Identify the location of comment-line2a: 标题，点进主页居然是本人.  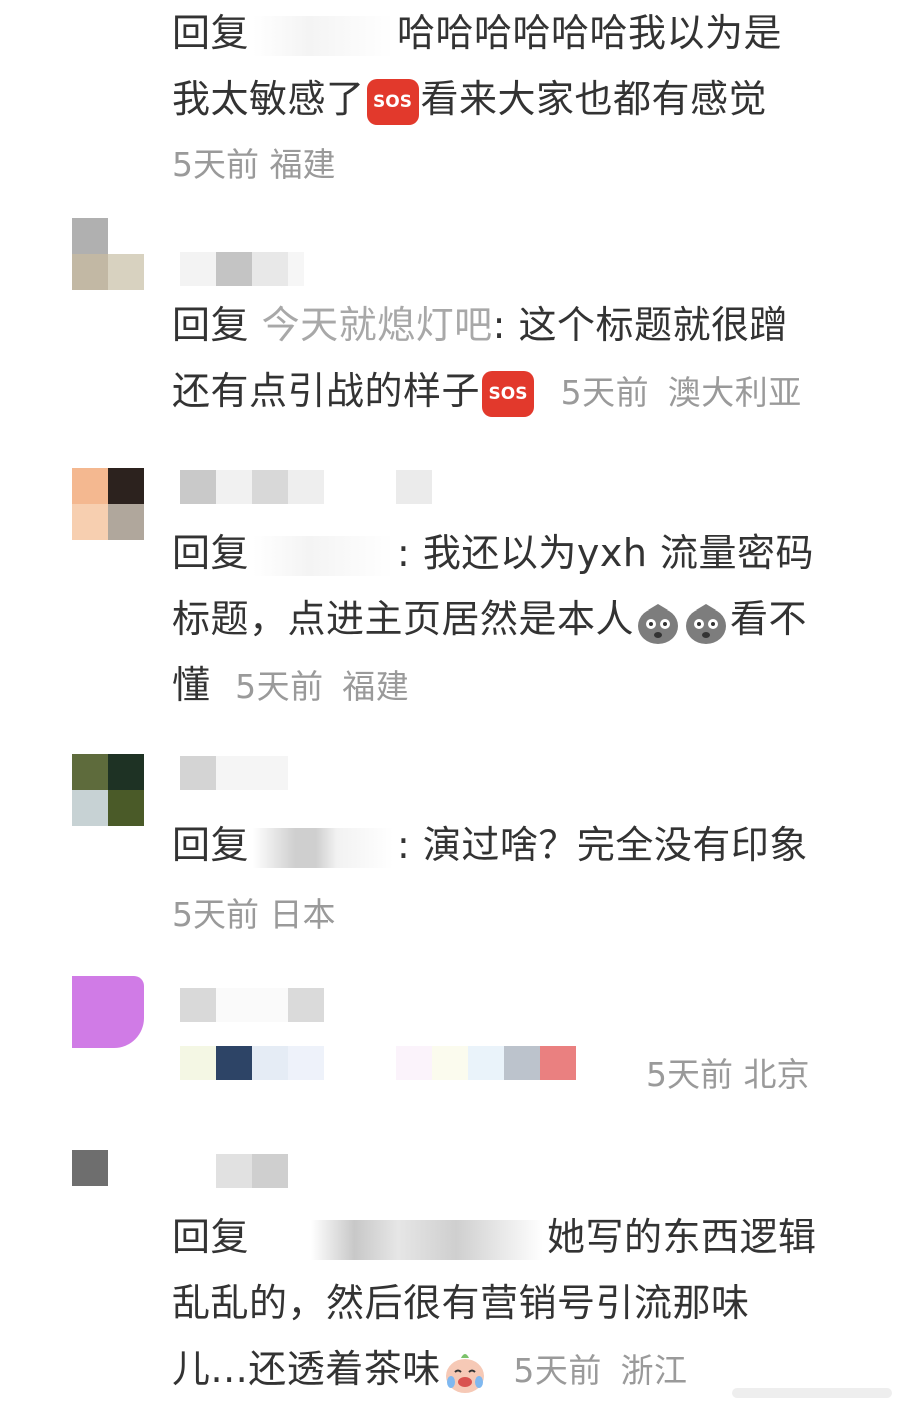
(403, 619).